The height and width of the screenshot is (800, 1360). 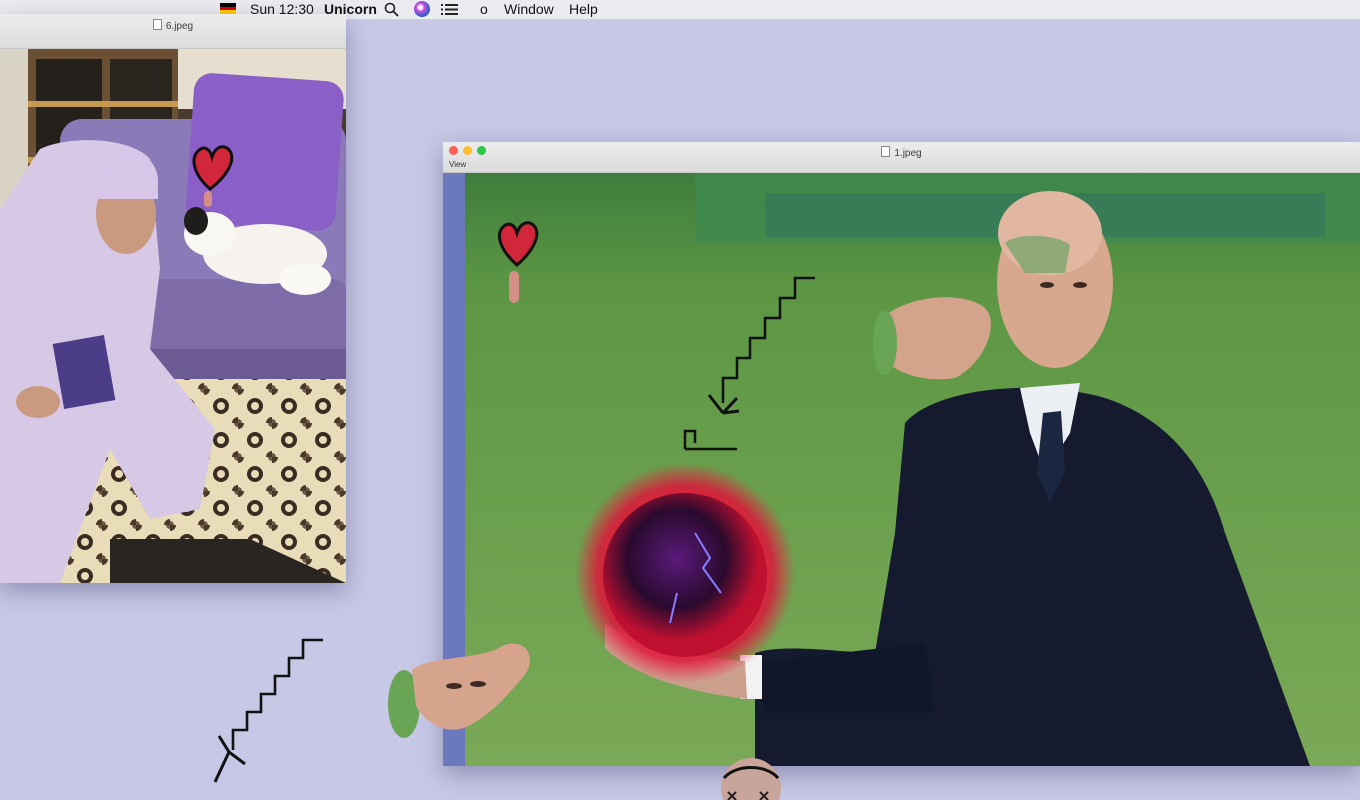 I want to click on window-titlebar: 6.jpeg, so click(x=173, y=31).